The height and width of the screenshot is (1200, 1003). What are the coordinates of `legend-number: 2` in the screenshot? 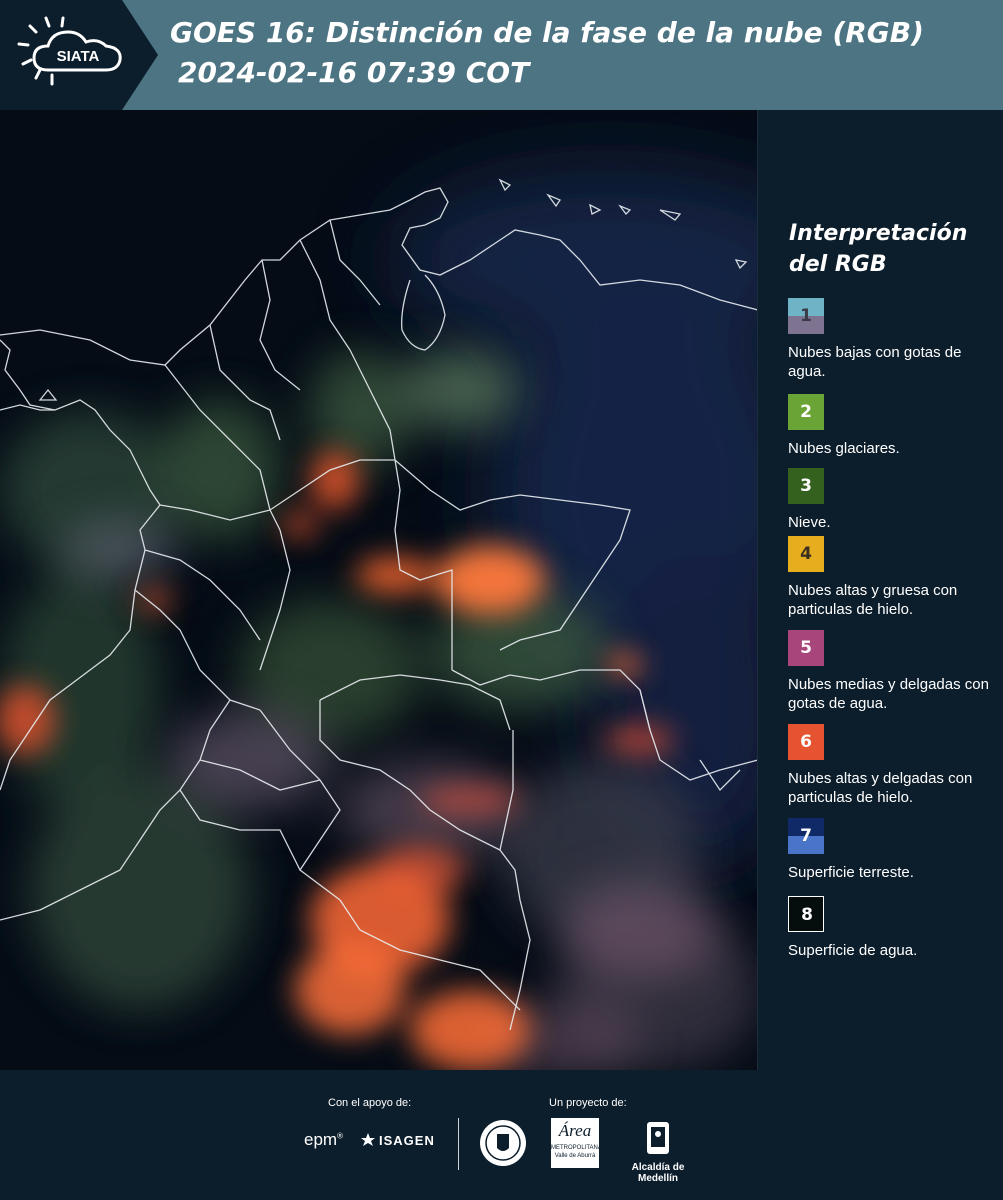 It's located at (806, 412).